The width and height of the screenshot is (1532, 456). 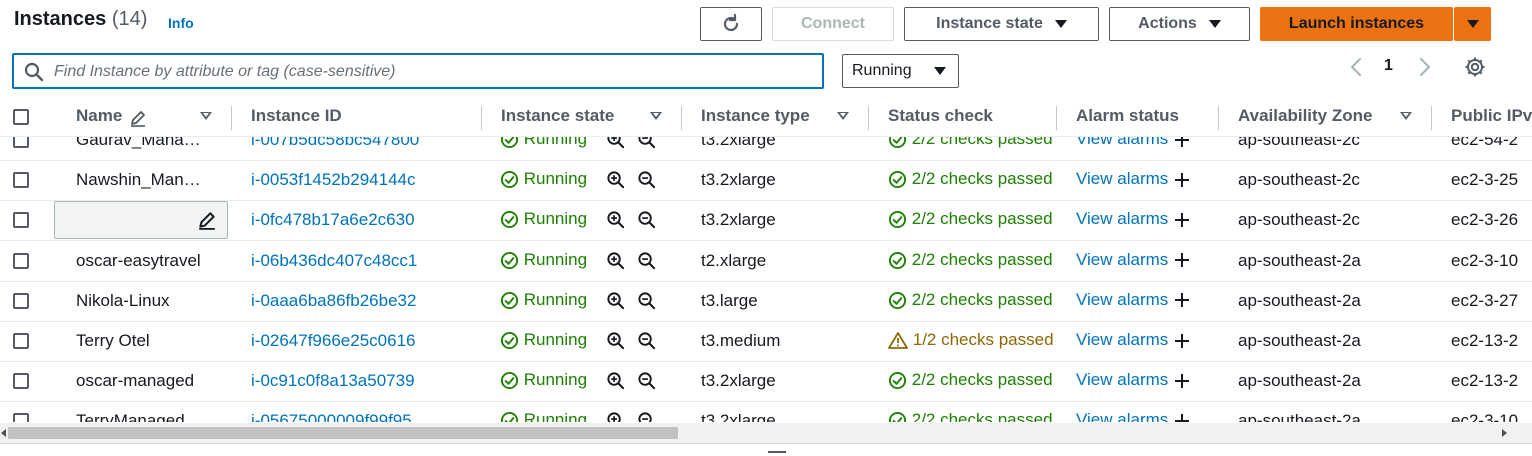 I want to click on info-link: Info, so click(x=181, y=23).